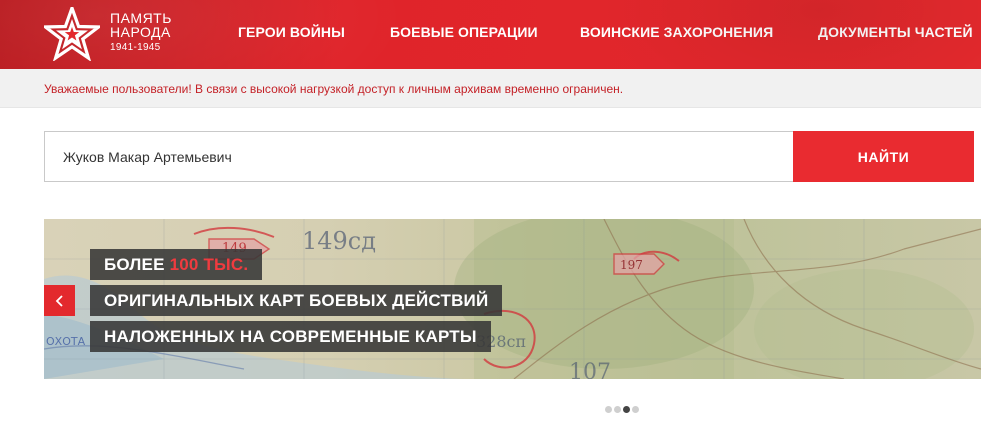  Describe the element at coordinates (631, 265) in the screenshot. I see `map-label-197: 197` at that location.